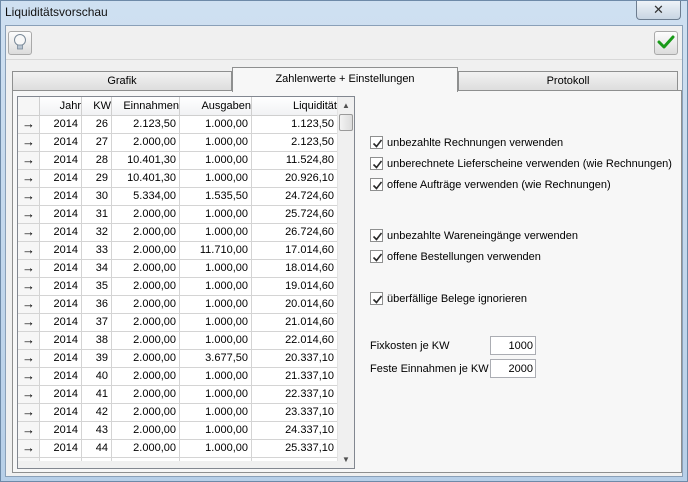  I want to click on table-row: → 2014 27 2.000,00 1.000,00 2.123,50, so click(178, 143).